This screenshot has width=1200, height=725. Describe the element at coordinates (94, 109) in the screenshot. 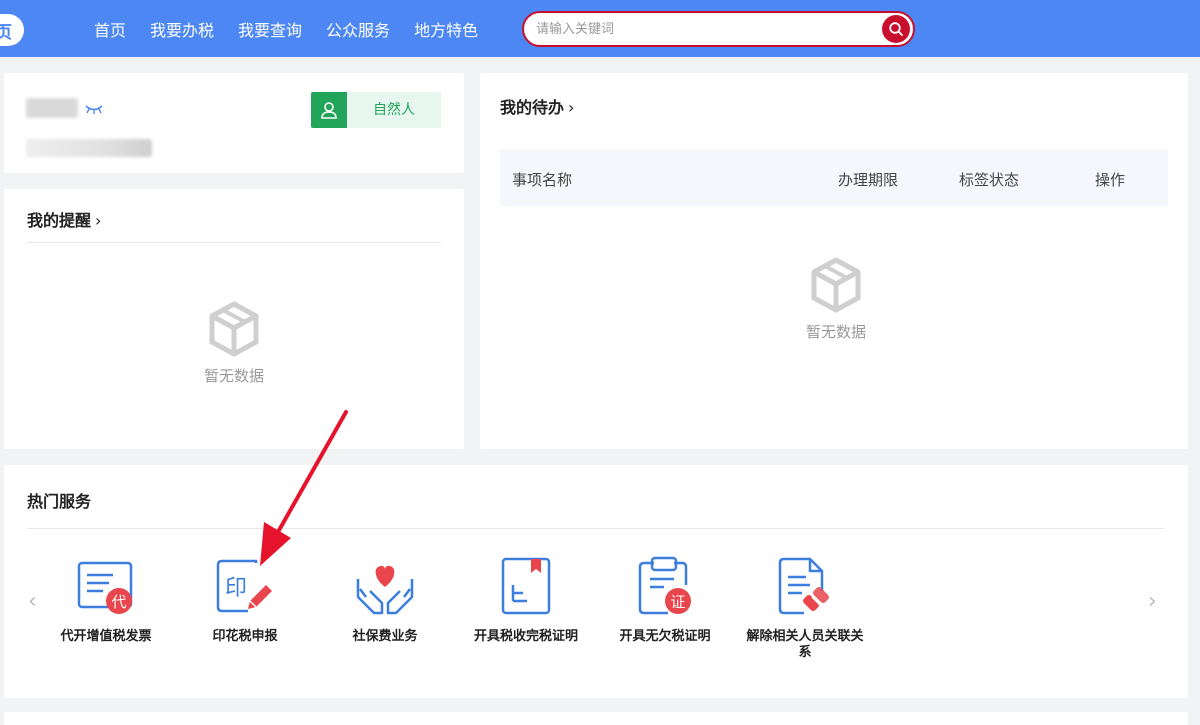

I see `eye-closed-icon` at that location.